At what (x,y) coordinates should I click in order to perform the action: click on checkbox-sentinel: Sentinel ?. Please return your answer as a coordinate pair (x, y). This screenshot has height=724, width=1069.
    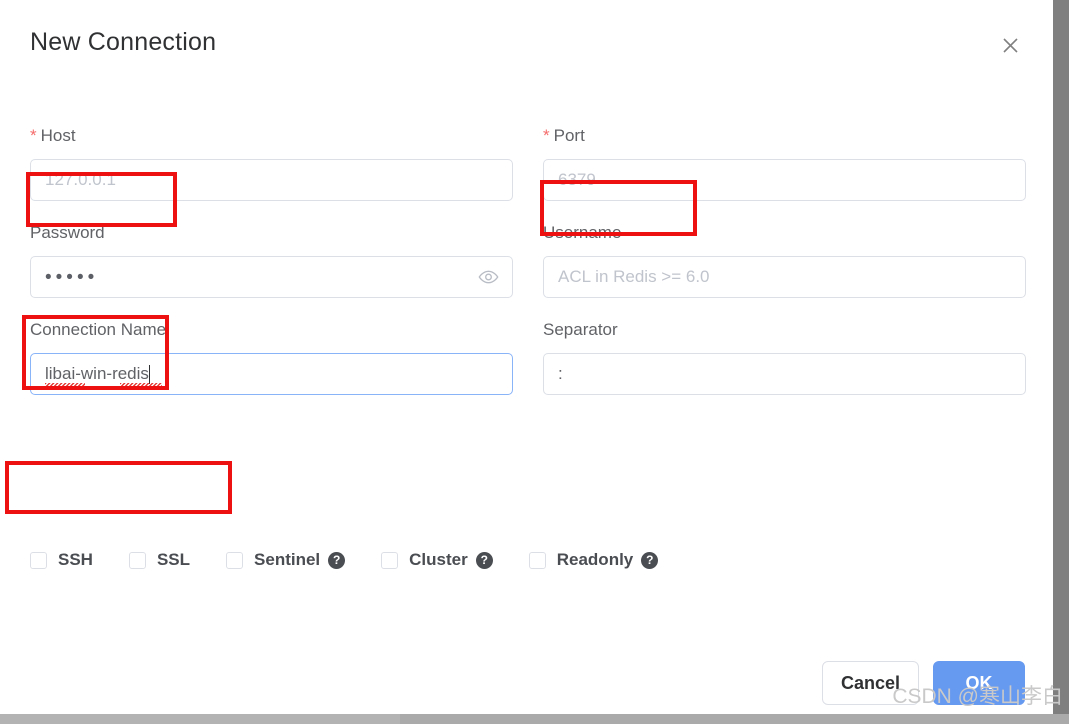
    Looking at the image, I should click on (286, 560).